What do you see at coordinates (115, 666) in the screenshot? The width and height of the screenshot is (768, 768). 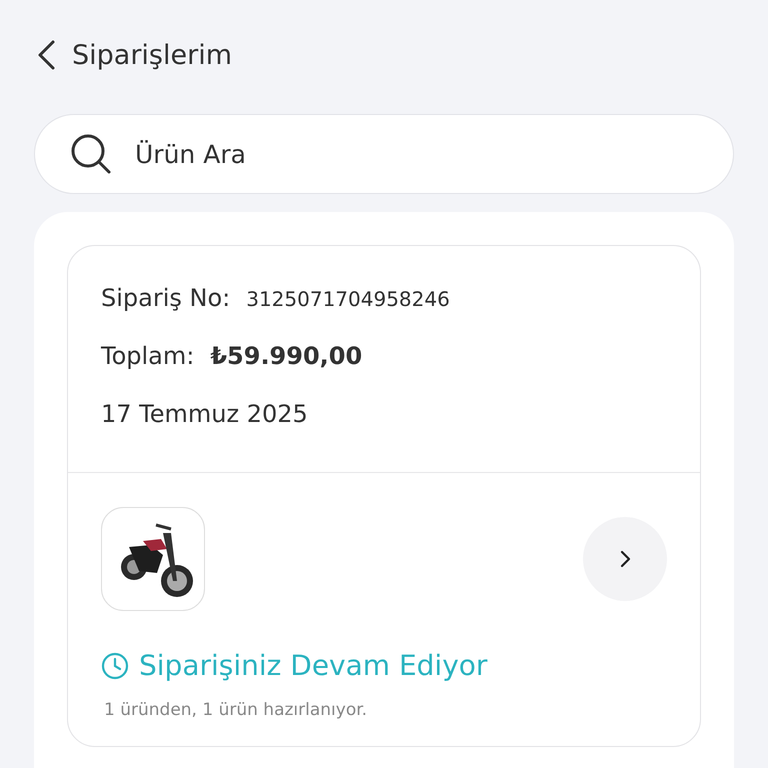 I see `clock-icon` at bounding box center [115, 666].